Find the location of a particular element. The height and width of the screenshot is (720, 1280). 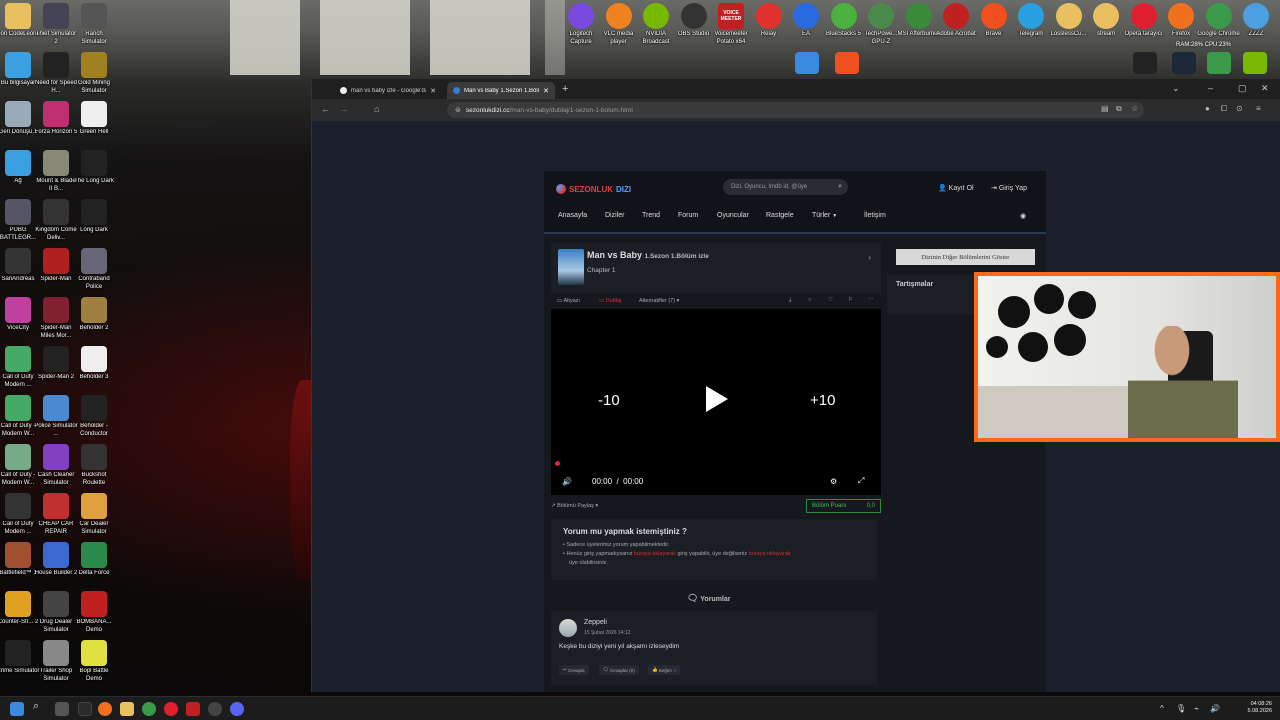

download-icon: ⤓ is located at coordinates (790, 300).